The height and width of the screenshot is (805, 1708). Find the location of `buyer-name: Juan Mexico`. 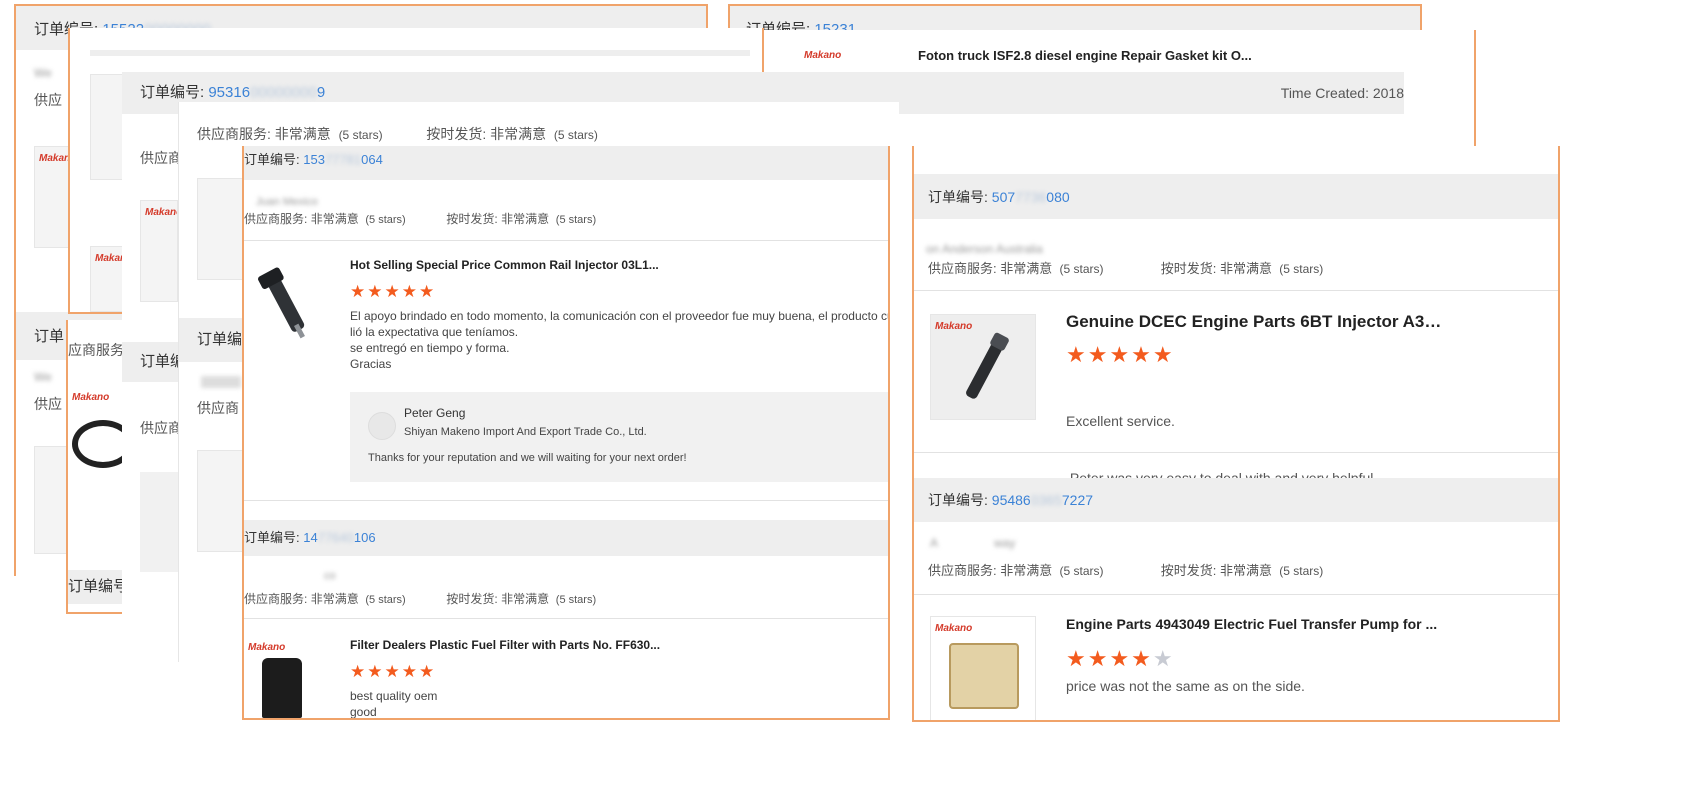

buyer-name: Juan Mexico is located at coordinates (287, 202).